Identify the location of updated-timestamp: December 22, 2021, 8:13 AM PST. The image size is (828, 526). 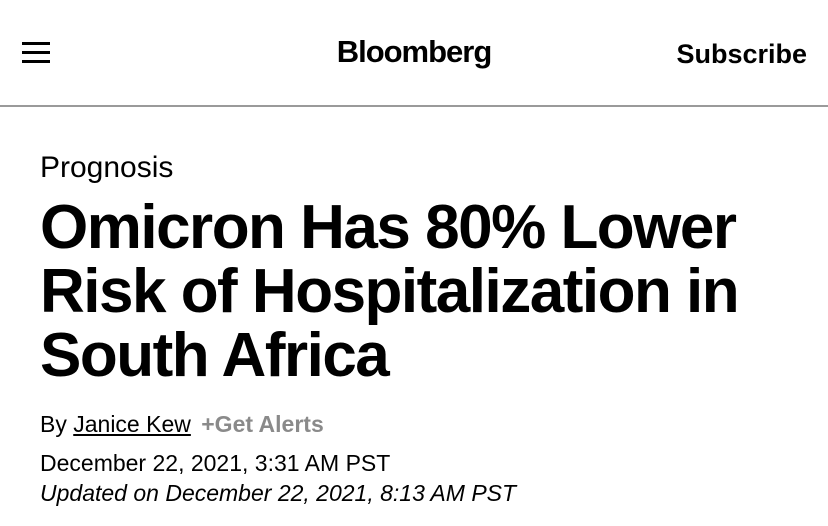
(341, 493).